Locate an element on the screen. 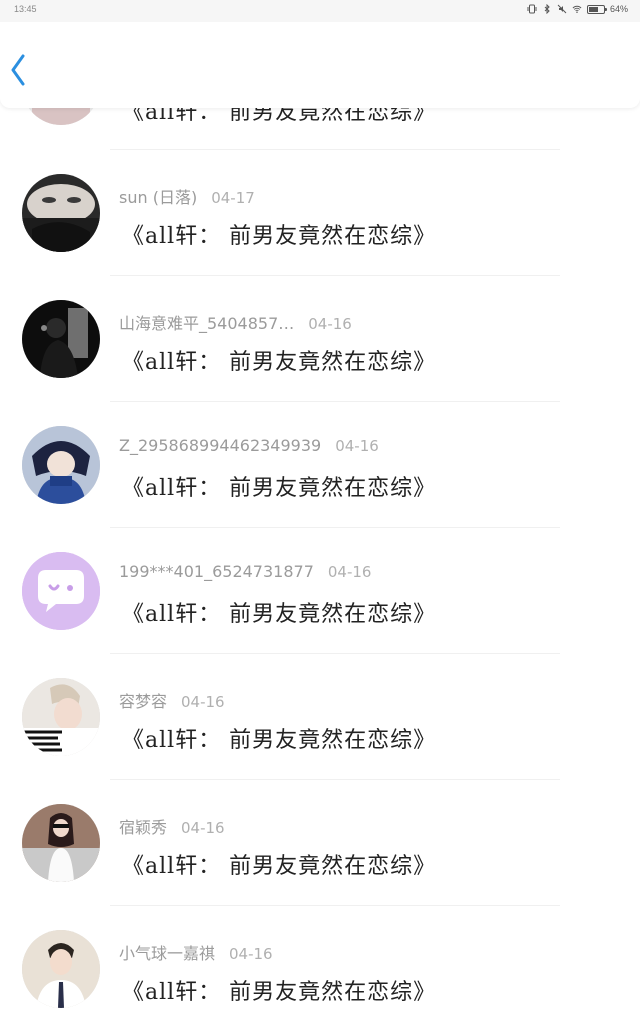 This screenshot has height=1032, width=640. comment-meta: 容梦容 04-16 is located at coordinates (172, 700).